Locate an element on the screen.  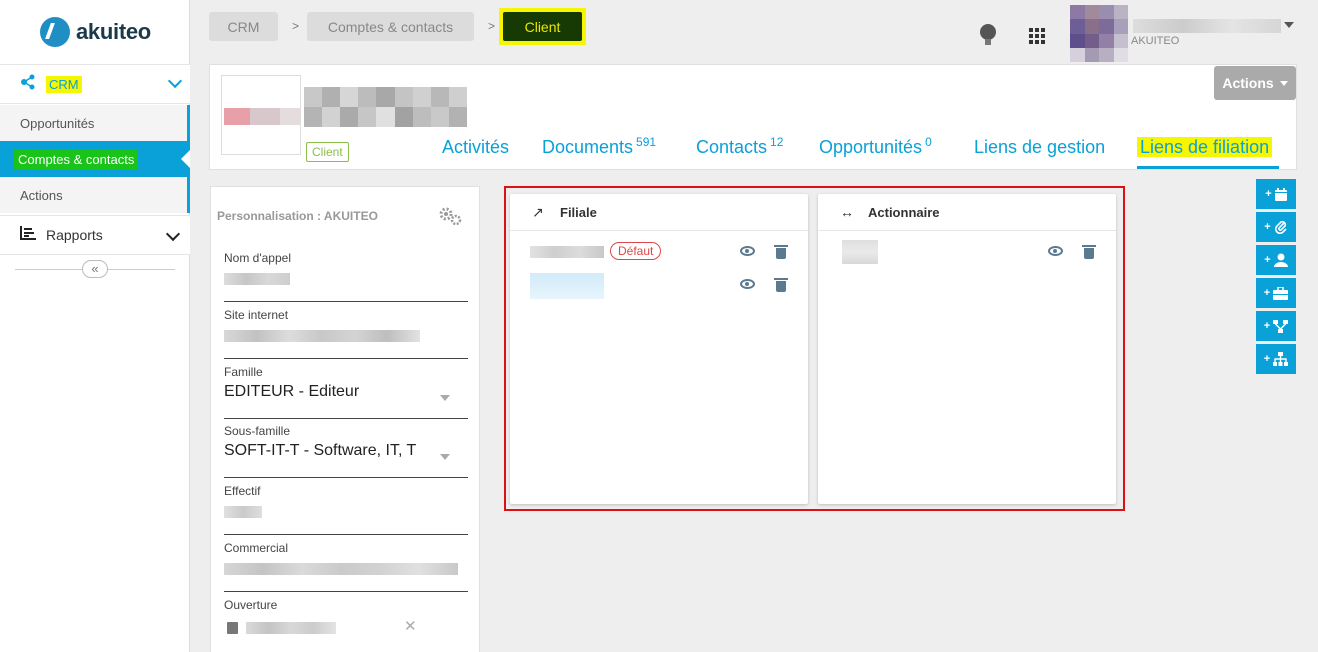
settings-gear-icon is located at coordinates (451, 218).